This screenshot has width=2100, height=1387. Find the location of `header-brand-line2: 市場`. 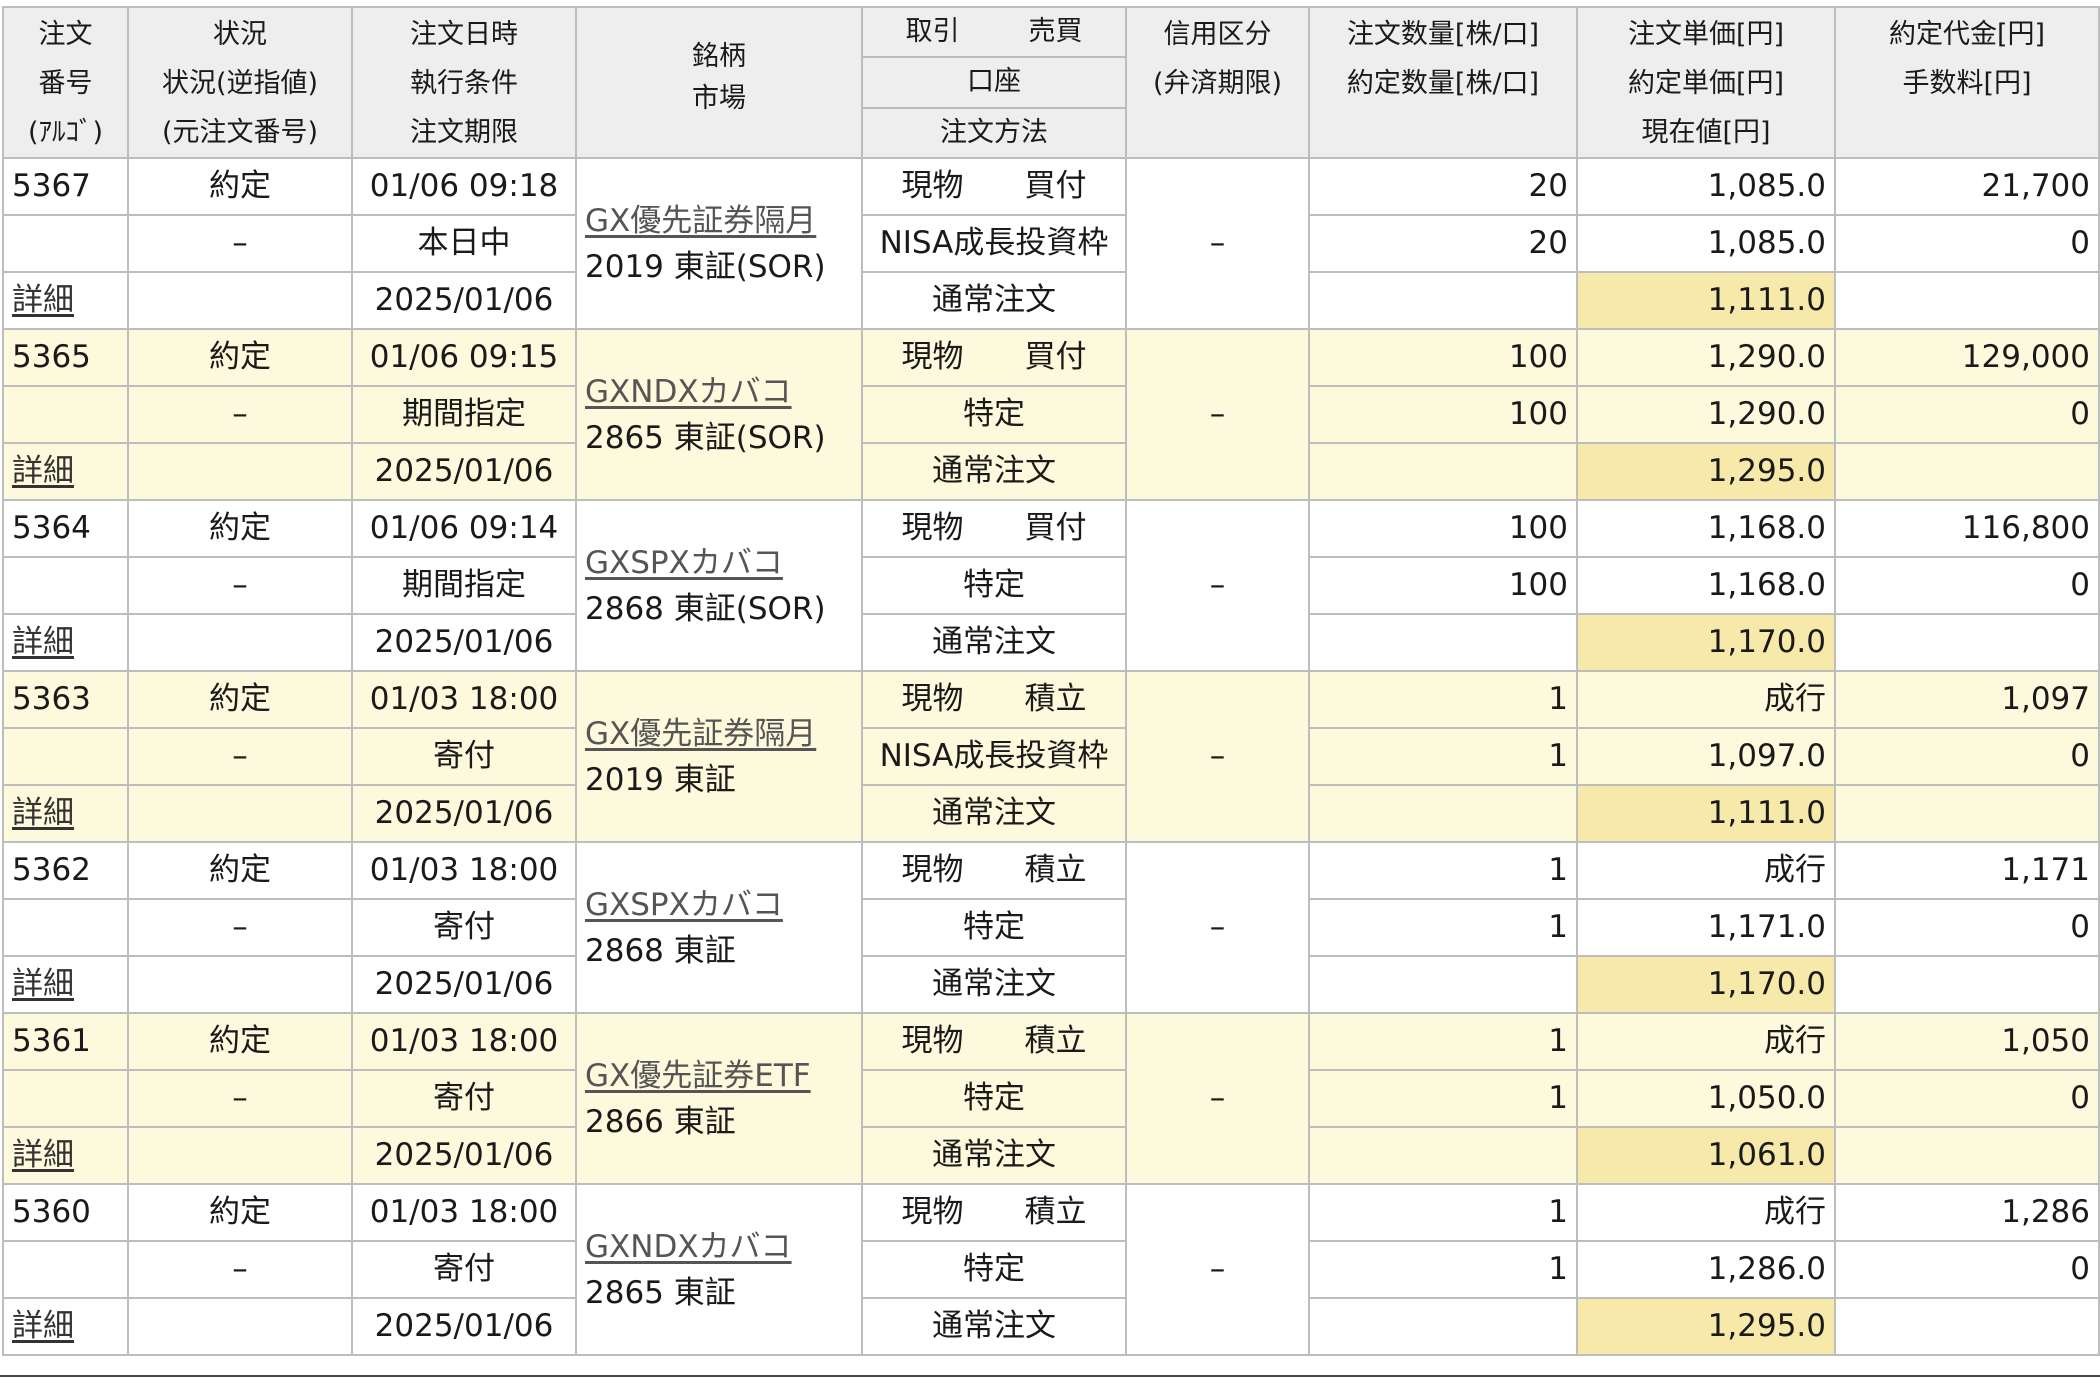

header-brand-line2: 市場 is located at coordinates (719, 98).